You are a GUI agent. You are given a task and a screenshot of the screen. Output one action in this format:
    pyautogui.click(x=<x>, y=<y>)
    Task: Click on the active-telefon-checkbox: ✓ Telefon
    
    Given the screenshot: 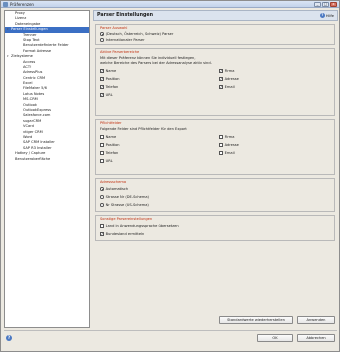 What is the action you would take?
    pyautogui.click(x=109, y=87)
    